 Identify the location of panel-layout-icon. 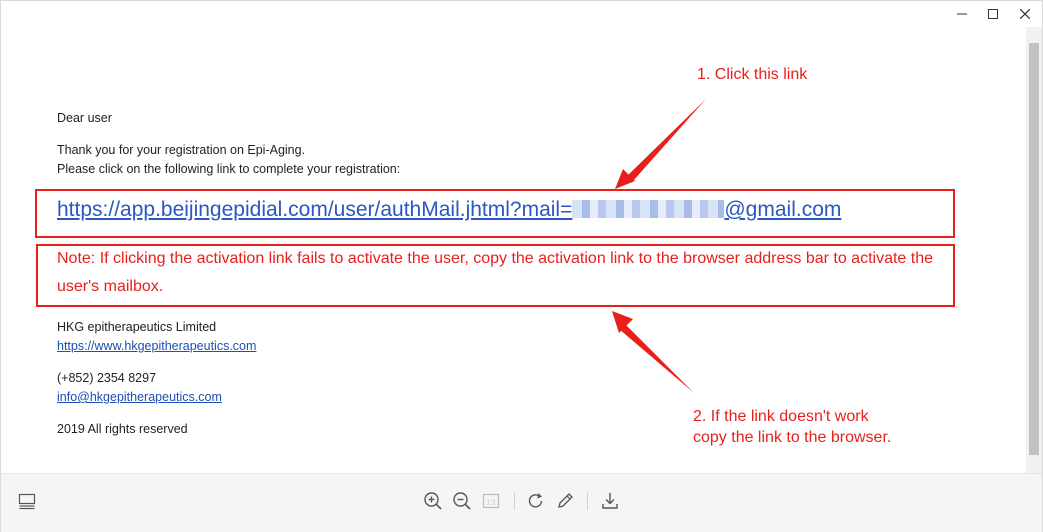
(27, 501).